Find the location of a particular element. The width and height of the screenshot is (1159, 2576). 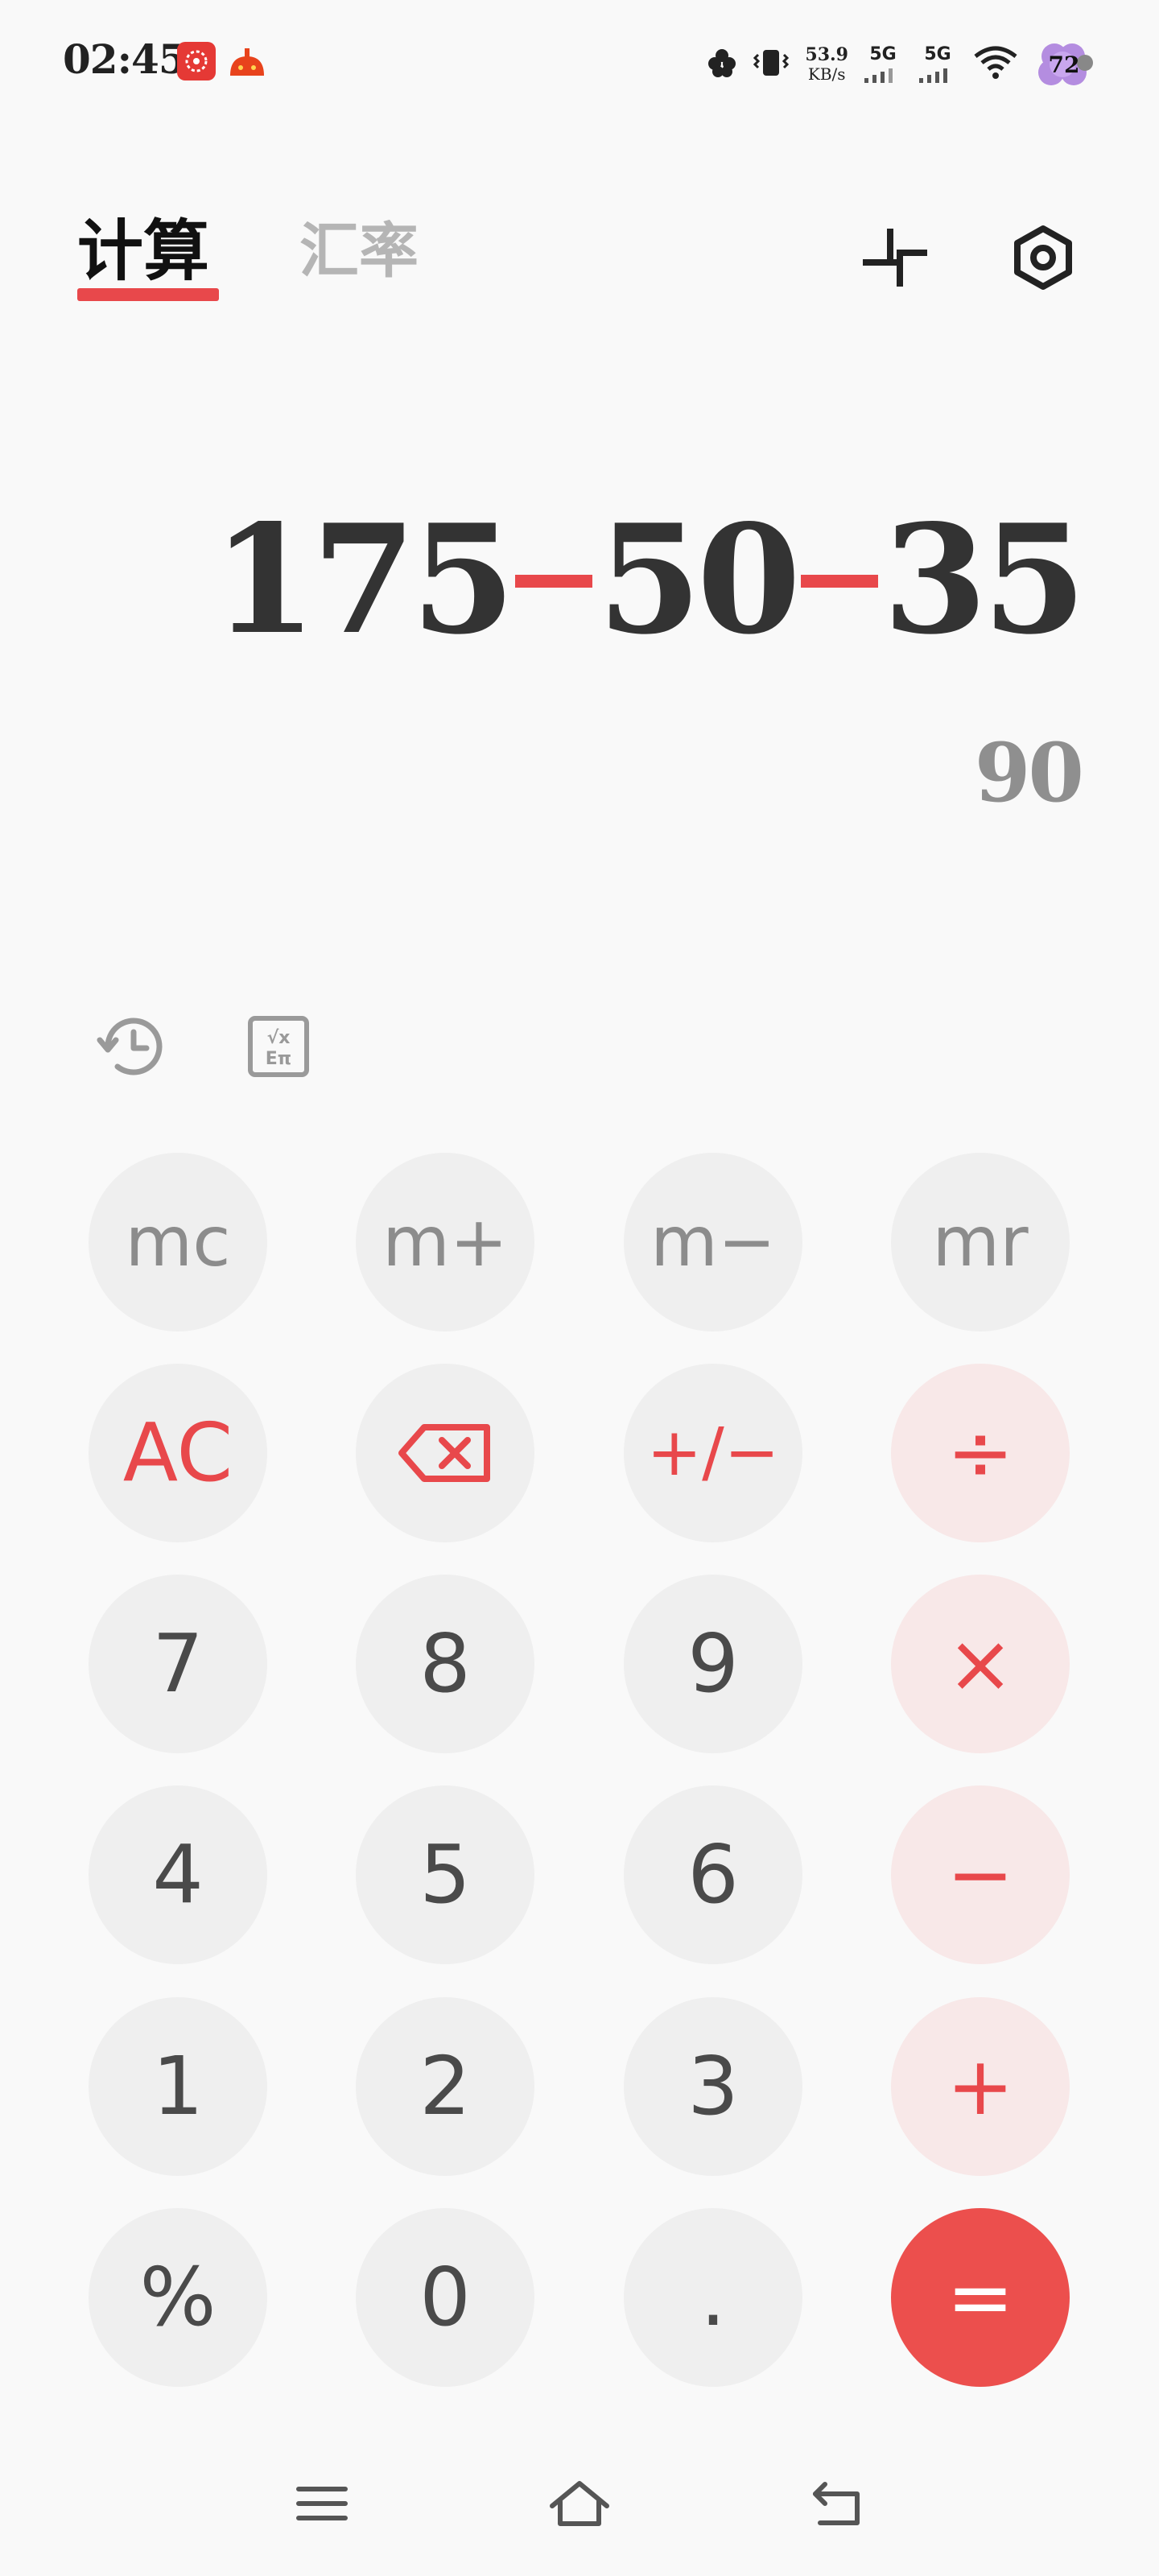

digit-6-label: 6 is located at coordinates (713, 1874).